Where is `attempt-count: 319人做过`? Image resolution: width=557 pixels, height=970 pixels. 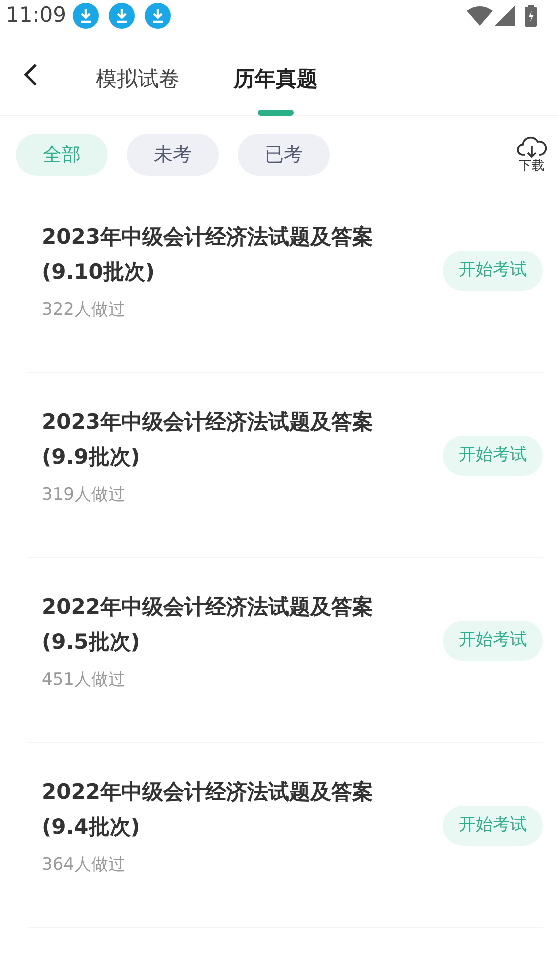 attempt-count: 319人做过 is located at coordinates (84, 495).